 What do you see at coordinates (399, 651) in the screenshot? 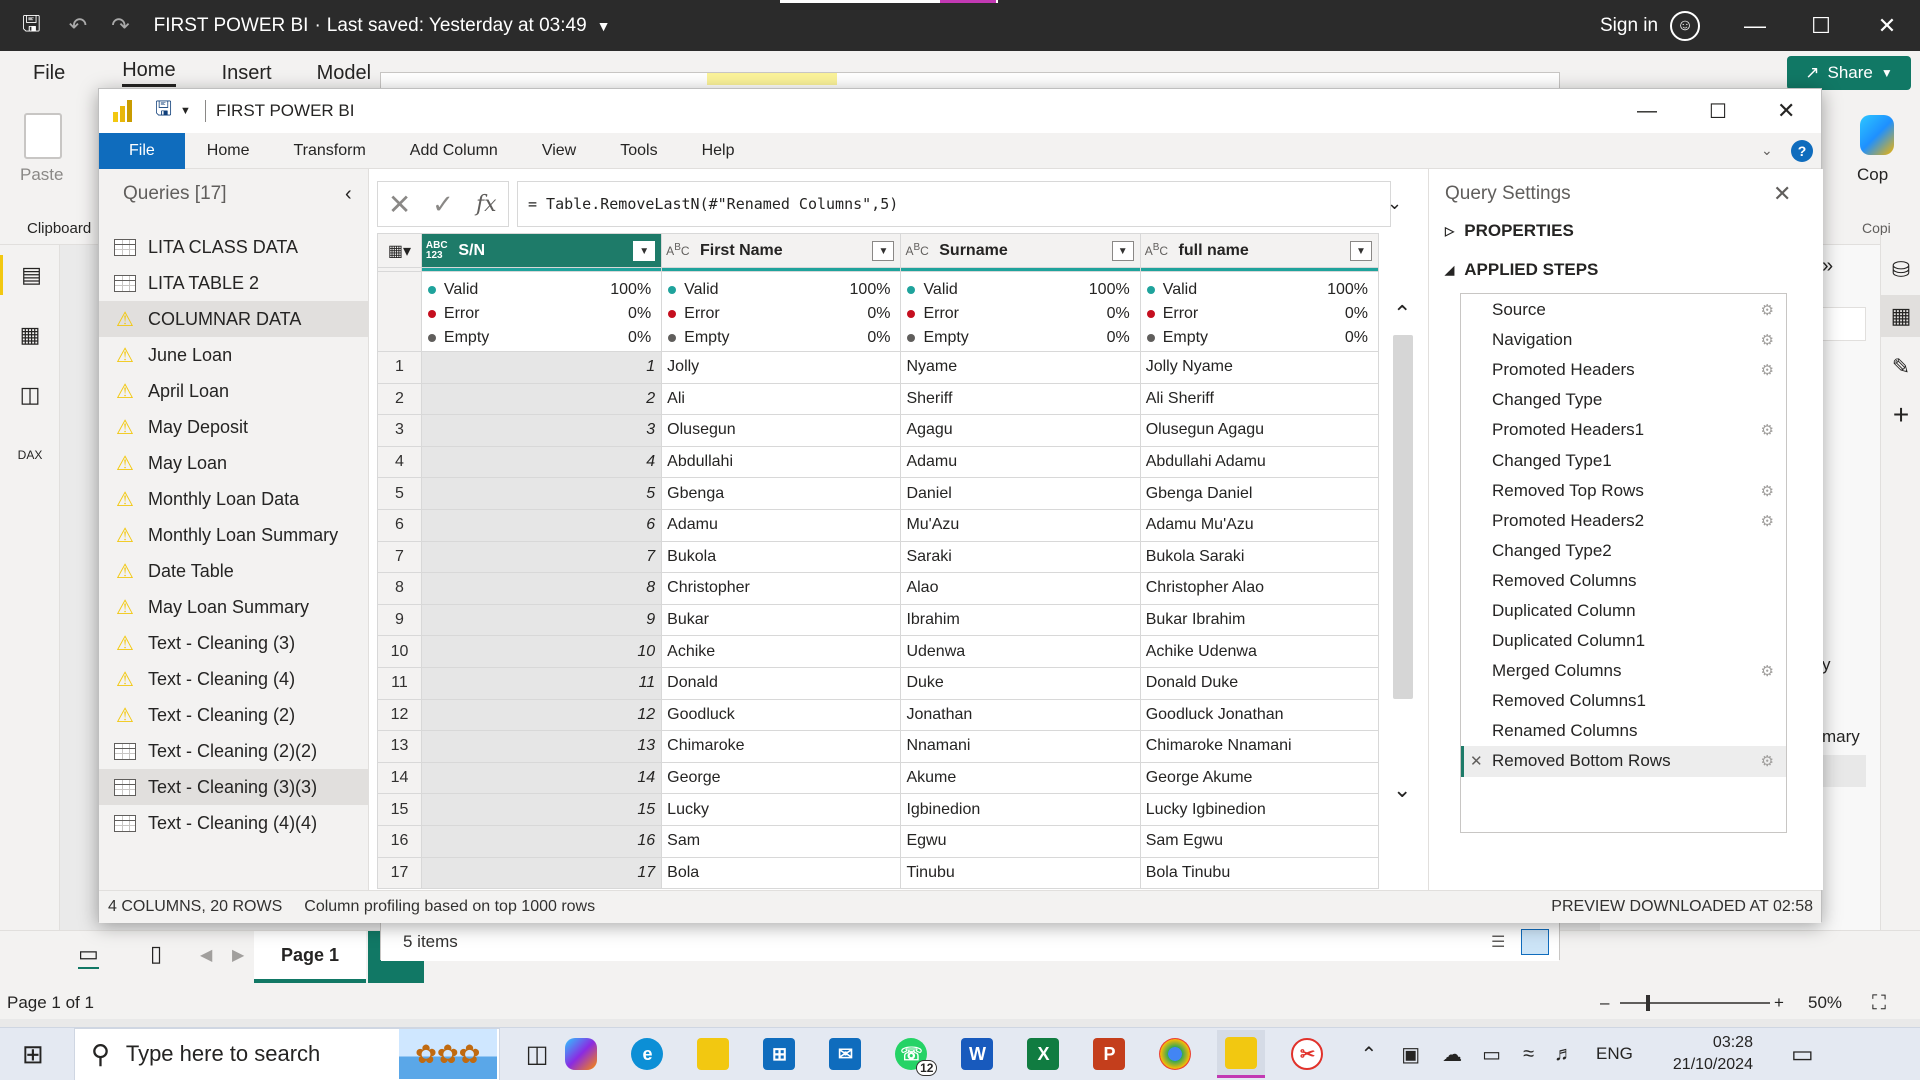
I see `row-number: 10` at bounding box center [399, 651].